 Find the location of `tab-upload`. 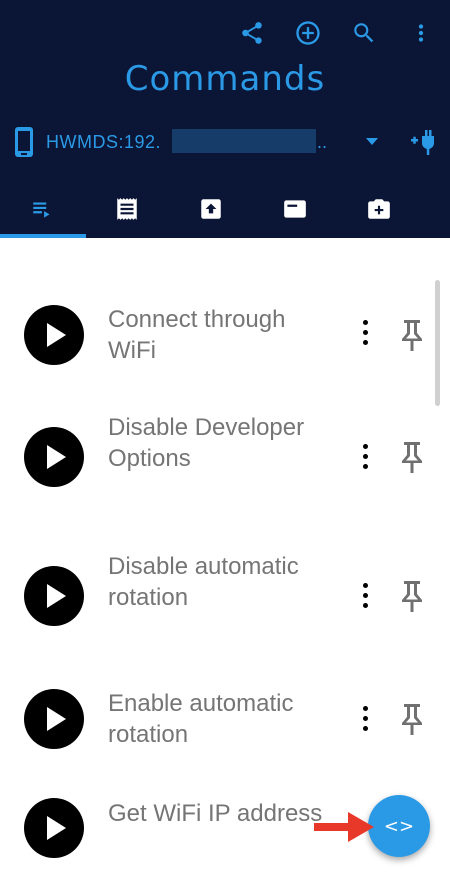

tab-upload is located at coordinates (211, 212).